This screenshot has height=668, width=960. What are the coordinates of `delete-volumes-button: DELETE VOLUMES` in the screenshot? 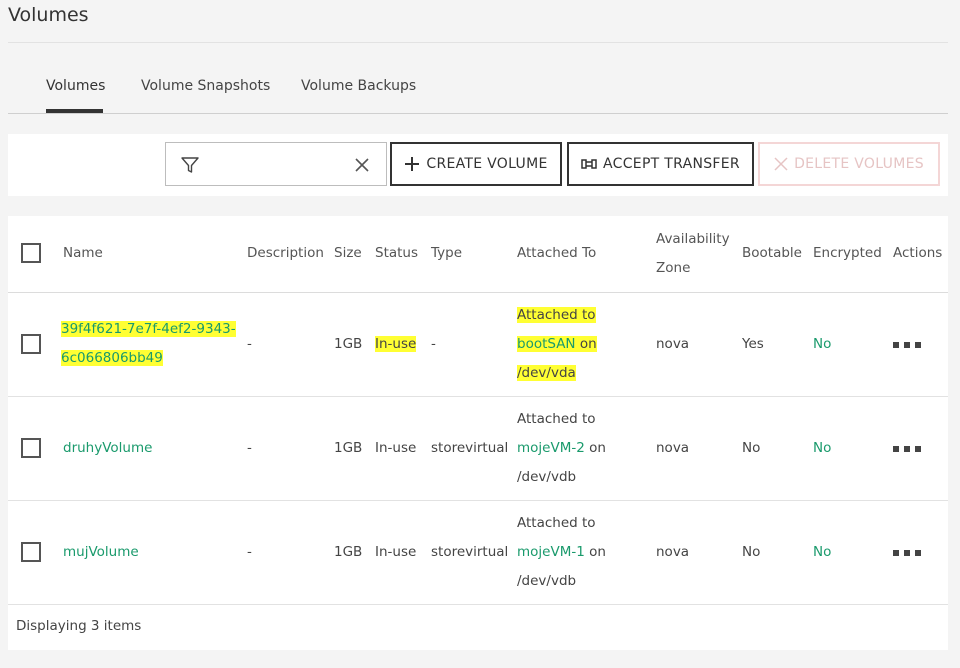 It's located at (849, 164).